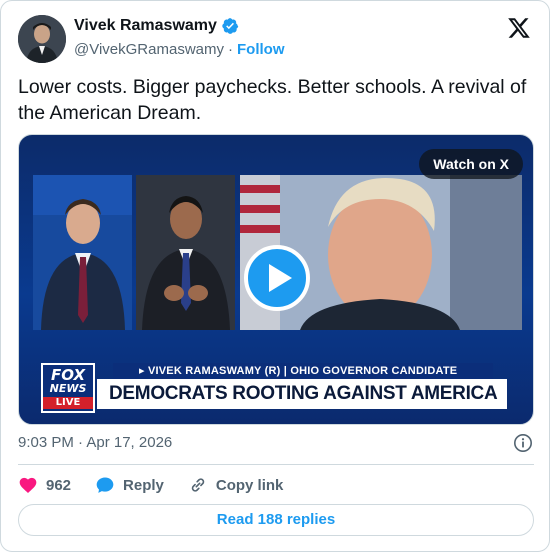 The height and width of the screenshot is (552, 550). What do you see at coordinates (68, 375) in the screenshot?
I see `fox-logo-text: FOX` at bounding box center [68, 375].